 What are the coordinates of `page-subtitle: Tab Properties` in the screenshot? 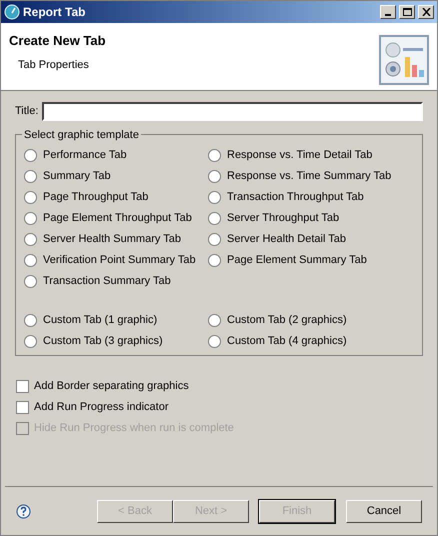 It's located at (53, 65).